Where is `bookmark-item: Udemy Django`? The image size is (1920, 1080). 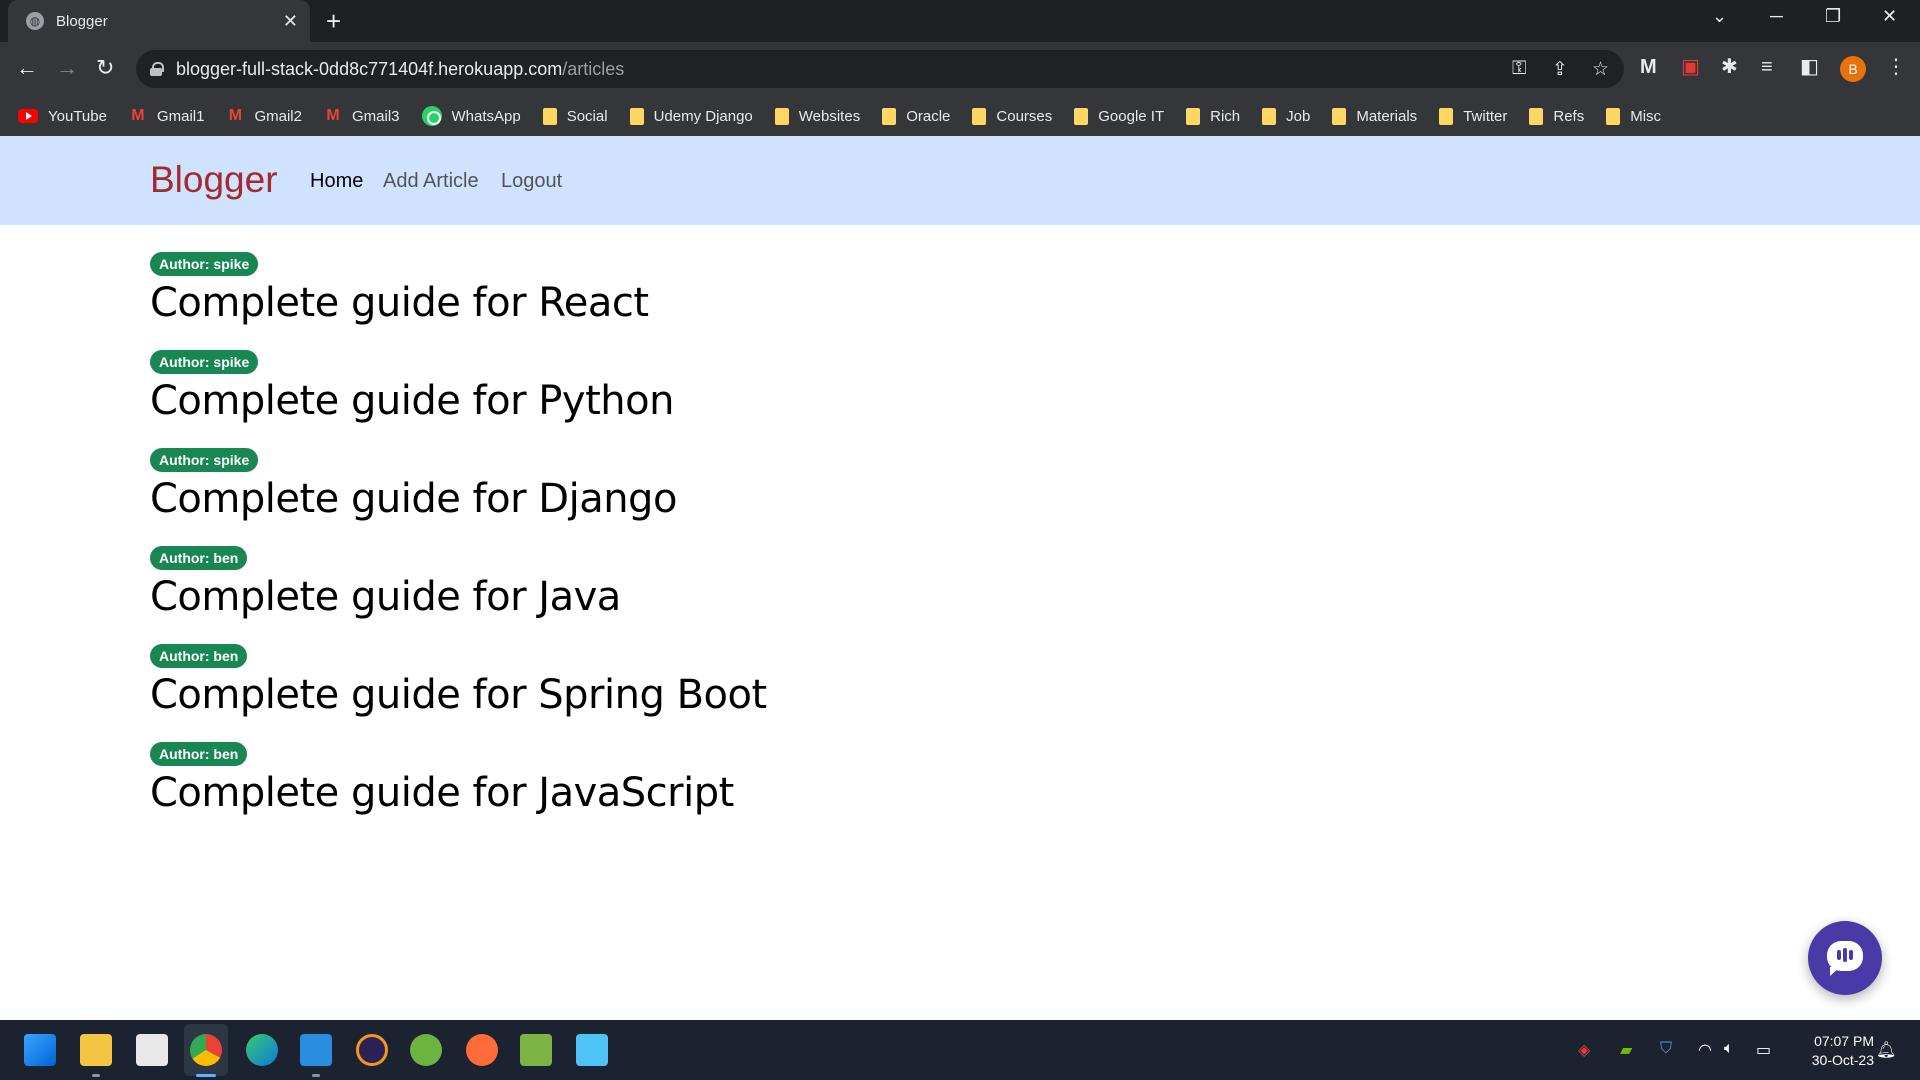
bookmark-item: Udemy Django is located at coordinates (691, 116).